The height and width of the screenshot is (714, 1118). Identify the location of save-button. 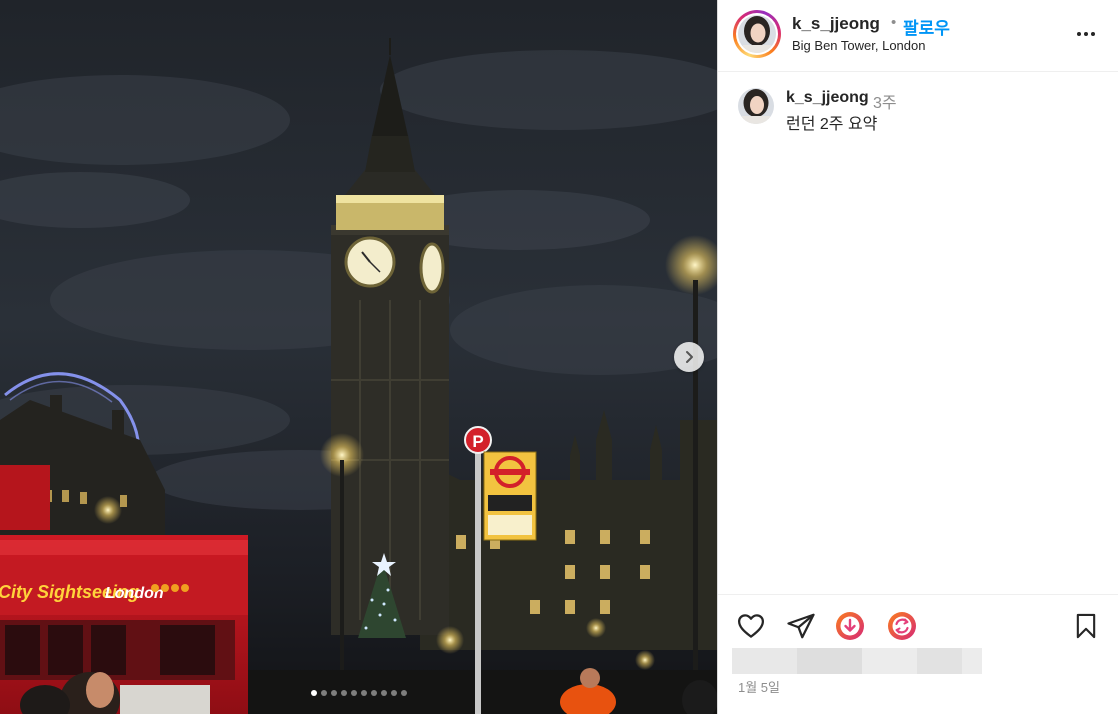
(1086, 626).